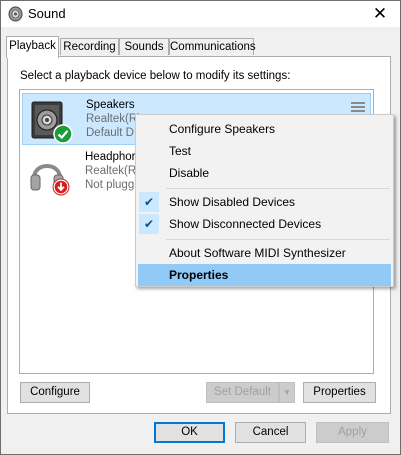  Describe the element at coordinates (47, 13) in the screenshot. I see `window-title: Sound` at that location.